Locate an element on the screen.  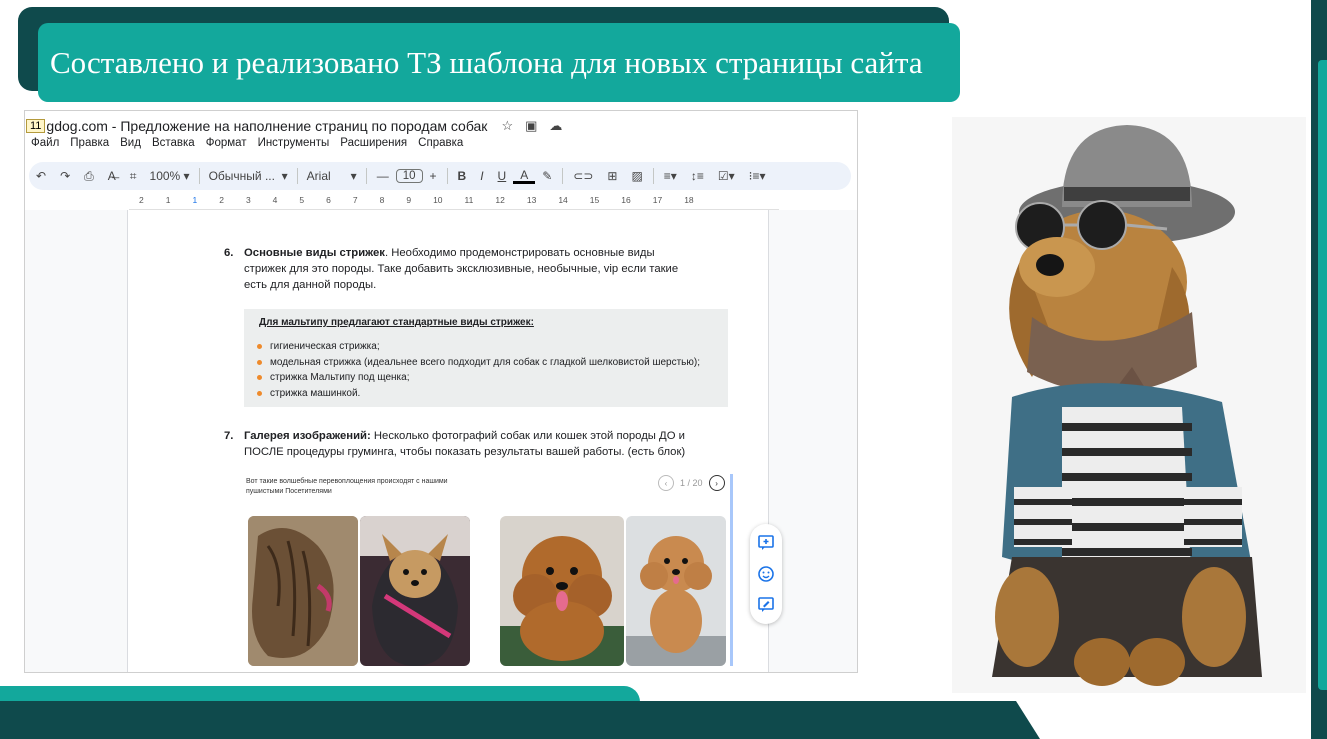
menu-tools: Инструменты is located at coordinates (294, 143).